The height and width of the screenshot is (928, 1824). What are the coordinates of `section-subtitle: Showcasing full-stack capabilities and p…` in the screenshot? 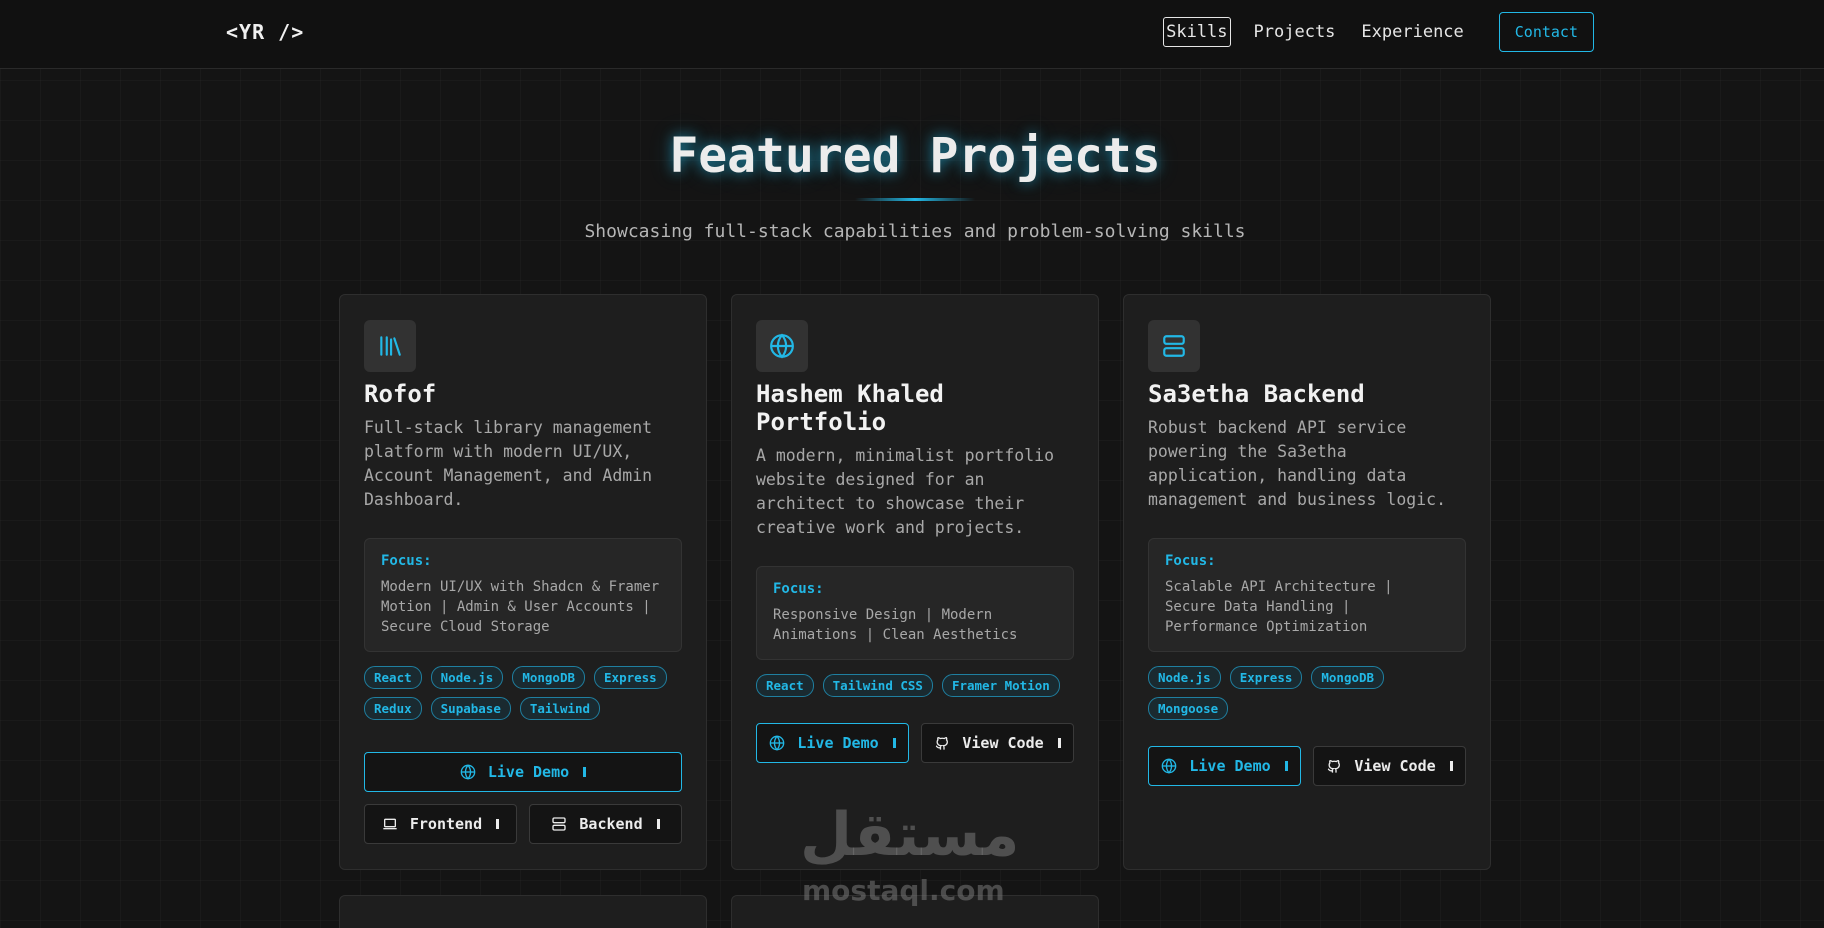 It's located at (915, 231).